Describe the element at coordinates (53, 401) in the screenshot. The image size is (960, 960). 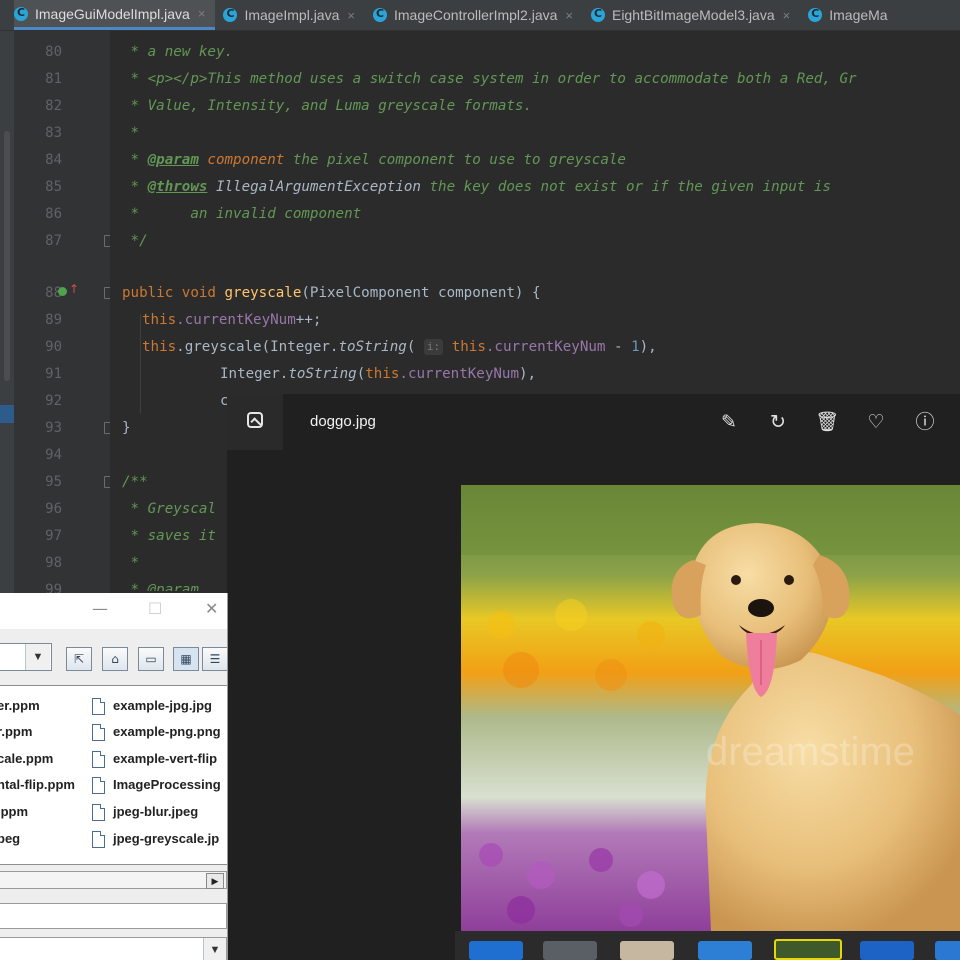
I see `line-number: 92` at that location.